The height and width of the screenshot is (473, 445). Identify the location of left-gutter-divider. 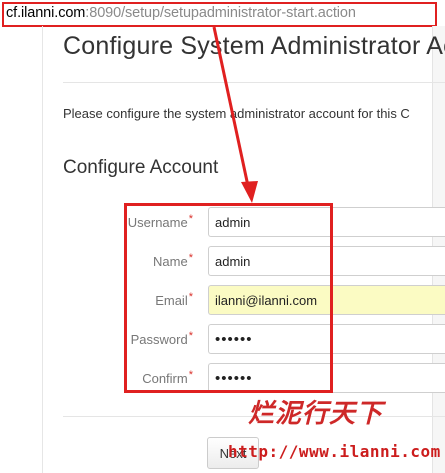
(42, 249).